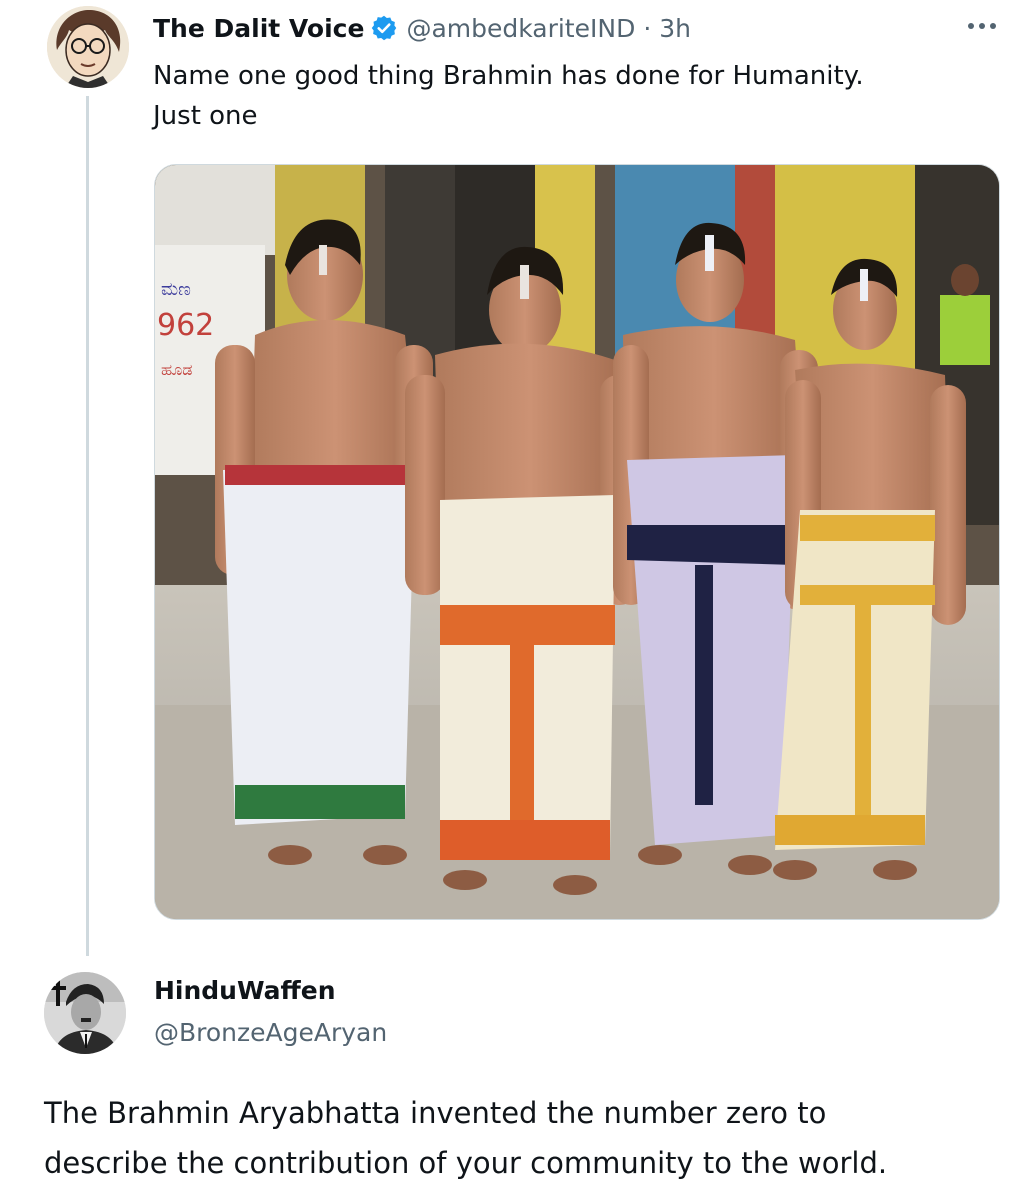  I want to click on more-options-button, so click(982, 26).